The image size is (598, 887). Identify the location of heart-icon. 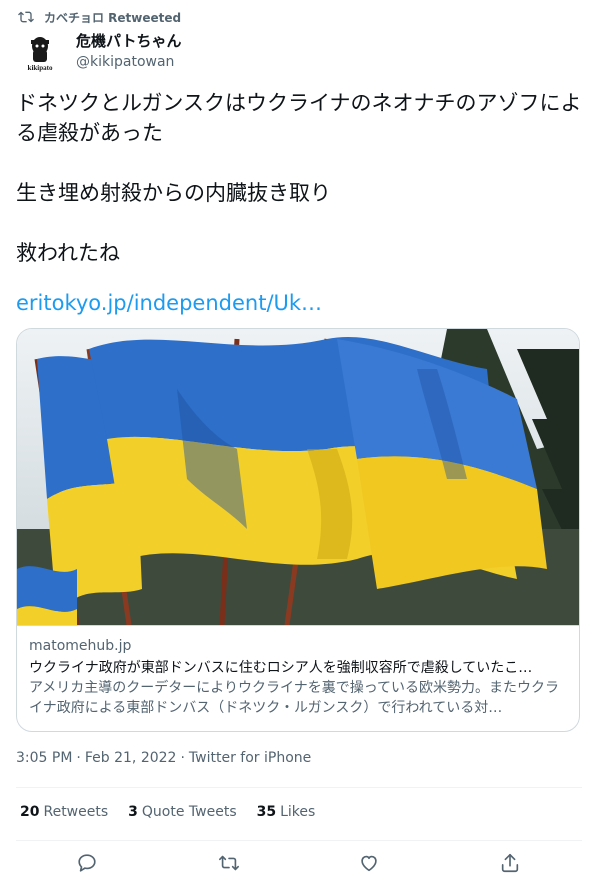
(369, 863).